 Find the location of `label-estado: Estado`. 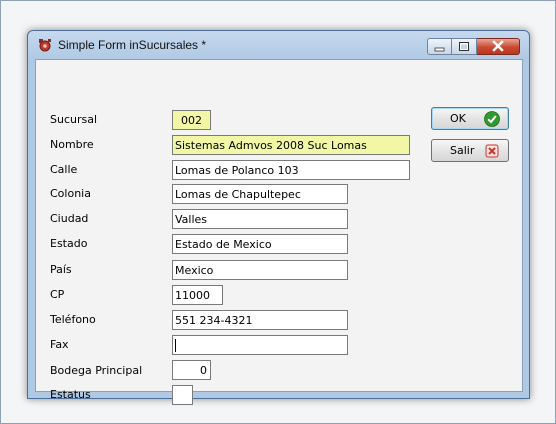

label-estado: Estado is located at coordinates (69, 243).